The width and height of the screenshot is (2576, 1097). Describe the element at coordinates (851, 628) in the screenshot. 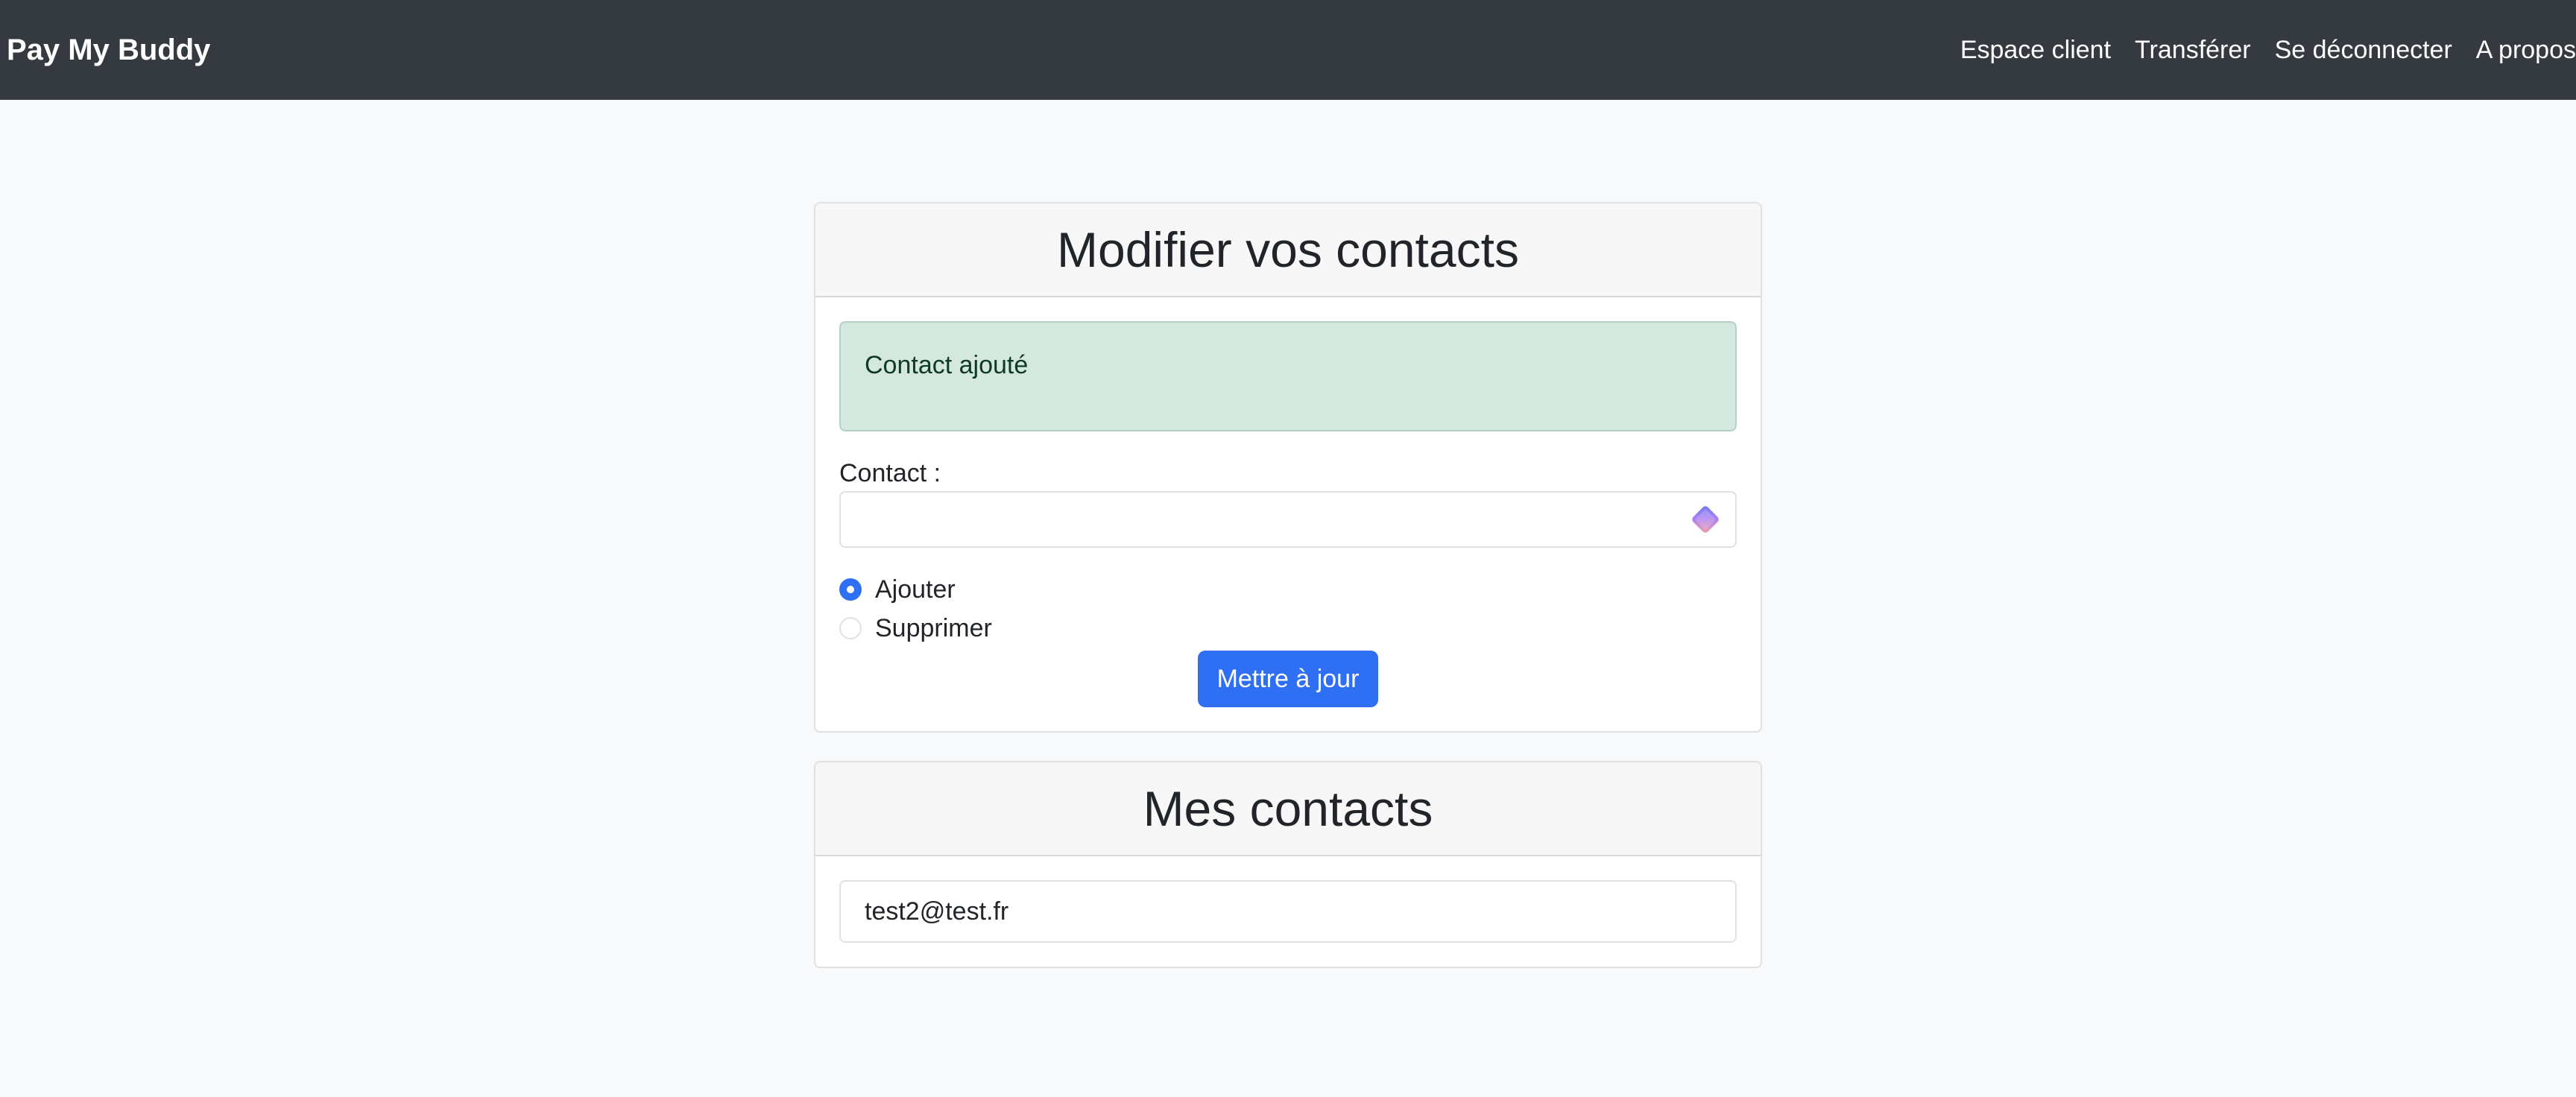

I see `radio-supprimer-button` at that location.